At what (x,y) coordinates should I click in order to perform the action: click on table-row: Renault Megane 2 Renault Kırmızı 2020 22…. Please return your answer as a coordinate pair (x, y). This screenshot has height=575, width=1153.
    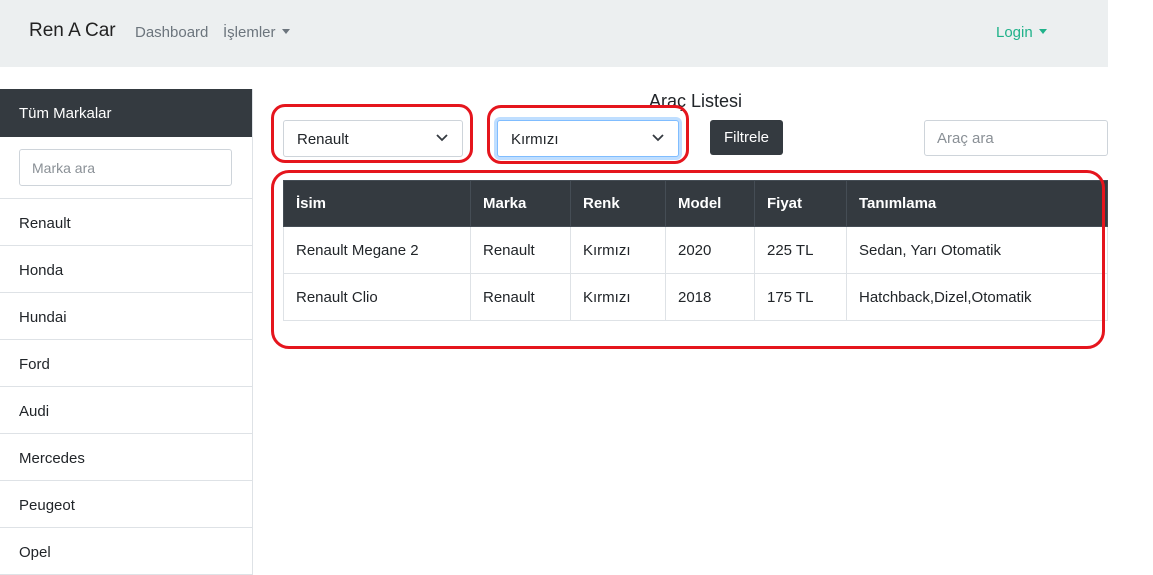
    Looking at the image, I should click on (695, 250).